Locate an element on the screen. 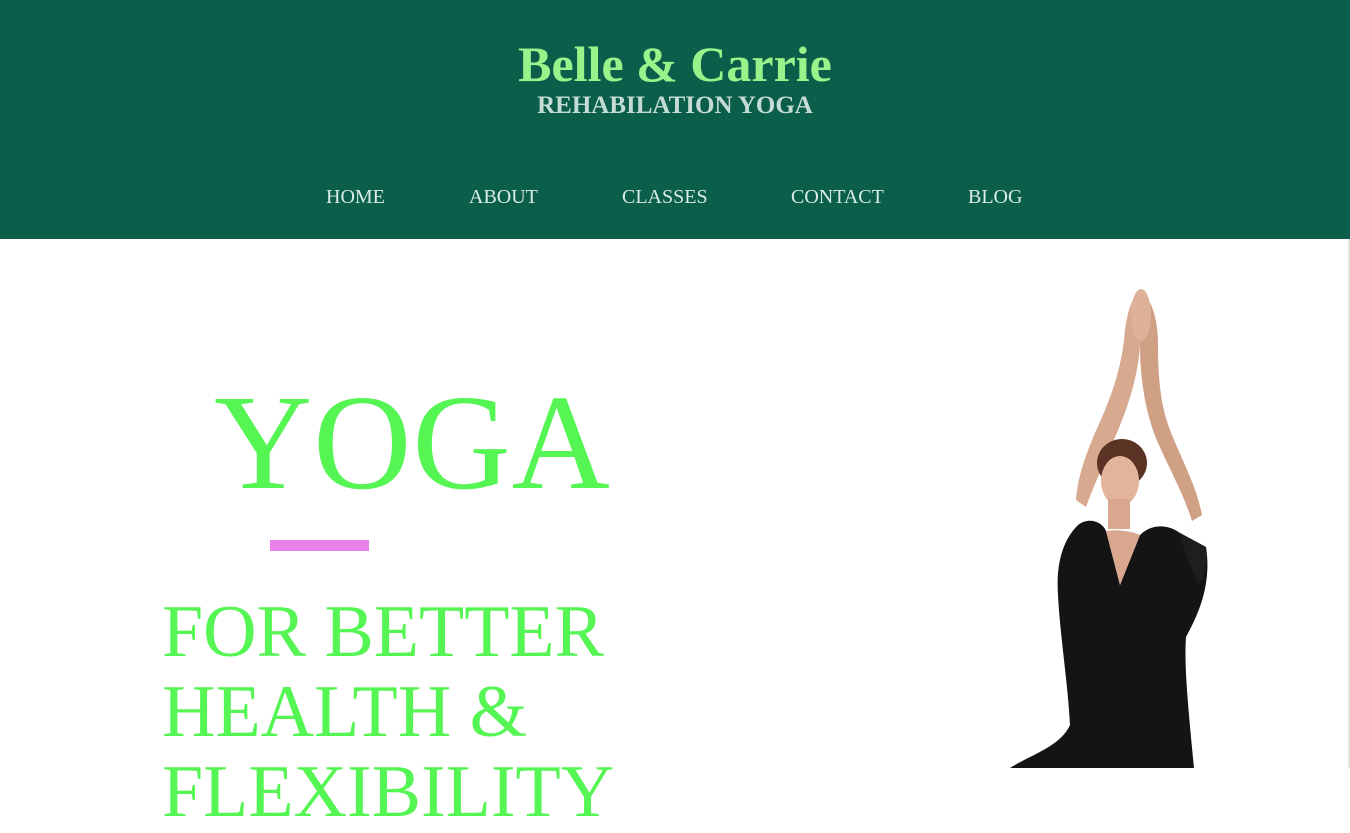  accent-divider is located at coordinates (319, 545).